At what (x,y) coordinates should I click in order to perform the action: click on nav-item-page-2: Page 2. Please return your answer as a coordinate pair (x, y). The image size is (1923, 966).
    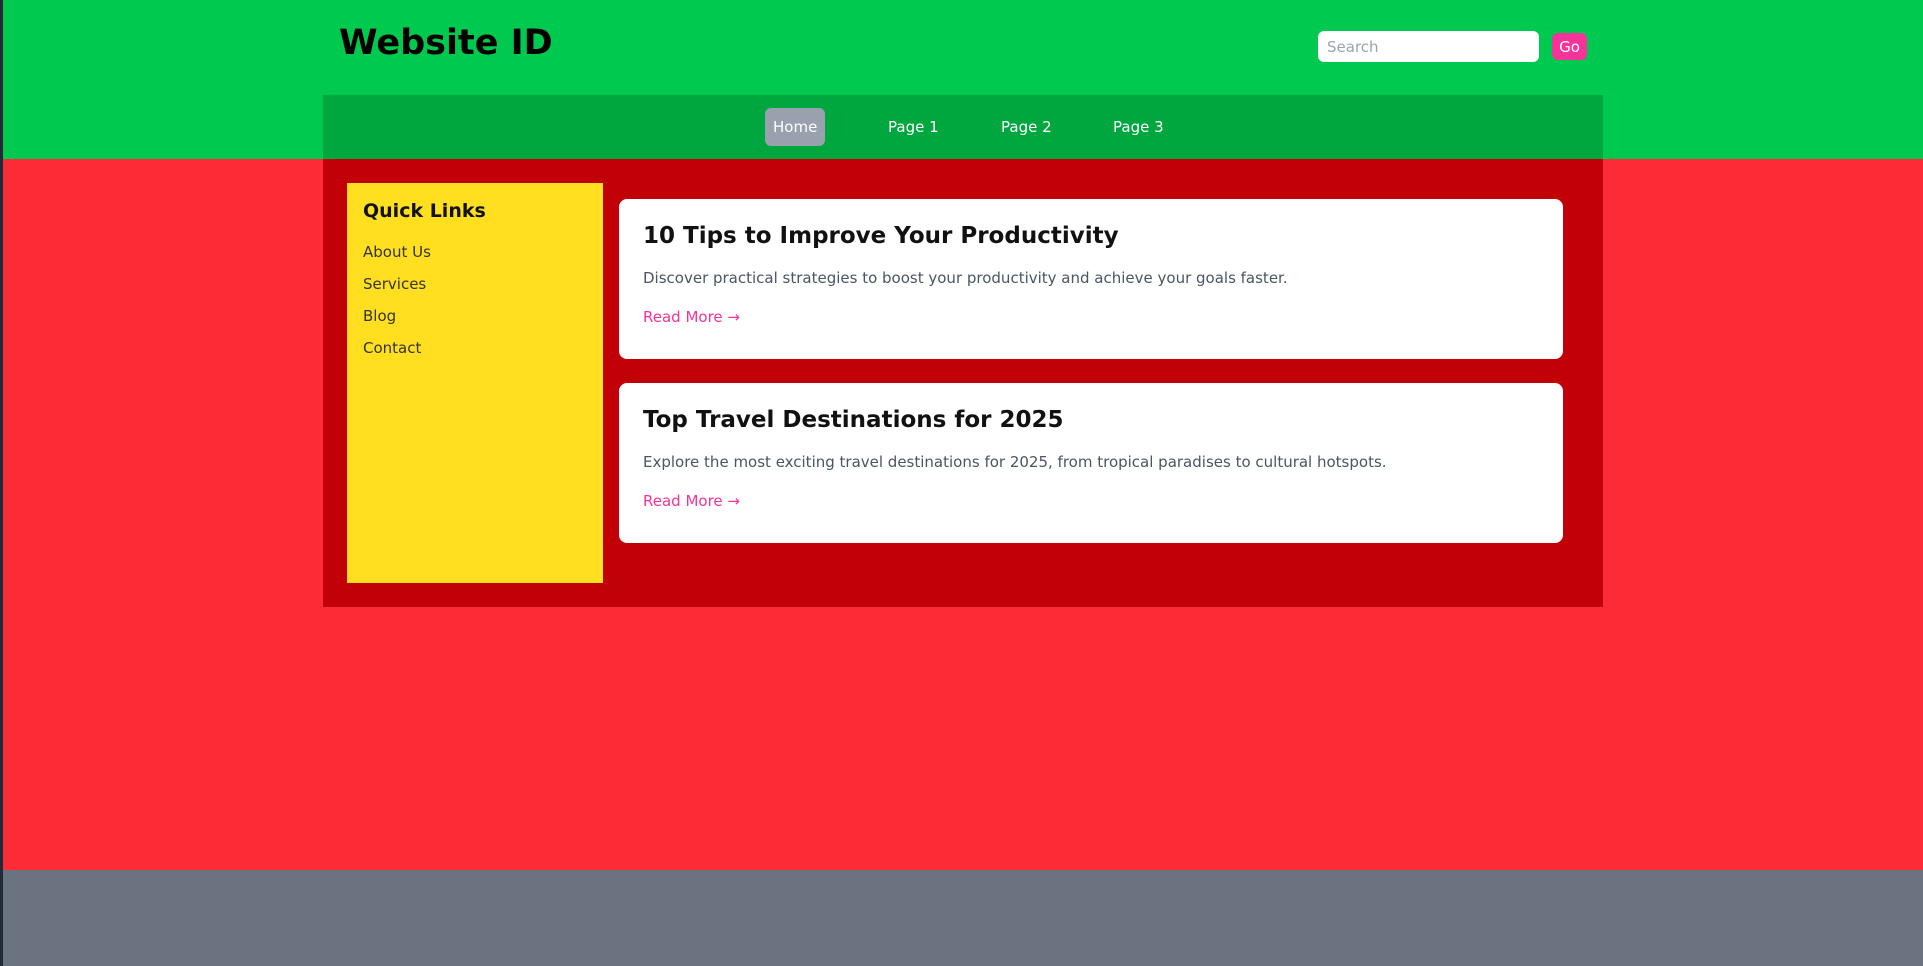
    Looking at the image, I should click on (1026, 127).